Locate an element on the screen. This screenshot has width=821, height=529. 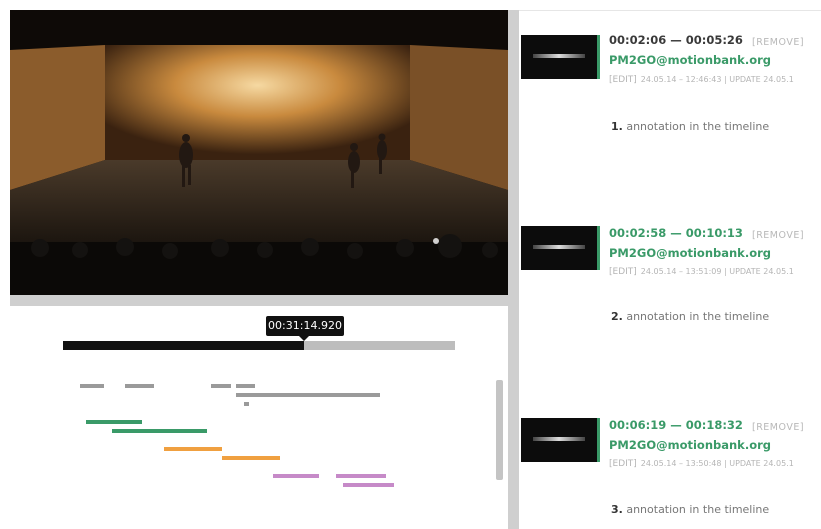
annotation-meta-dates: 24.05.14 – 12:46:43 | UPDATE 24.05.1 is located at coordinates (717, 79).